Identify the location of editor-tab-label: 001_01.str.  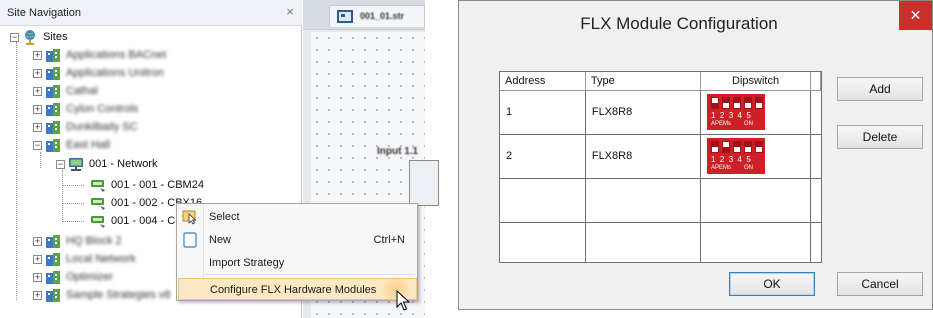
(382, 16).